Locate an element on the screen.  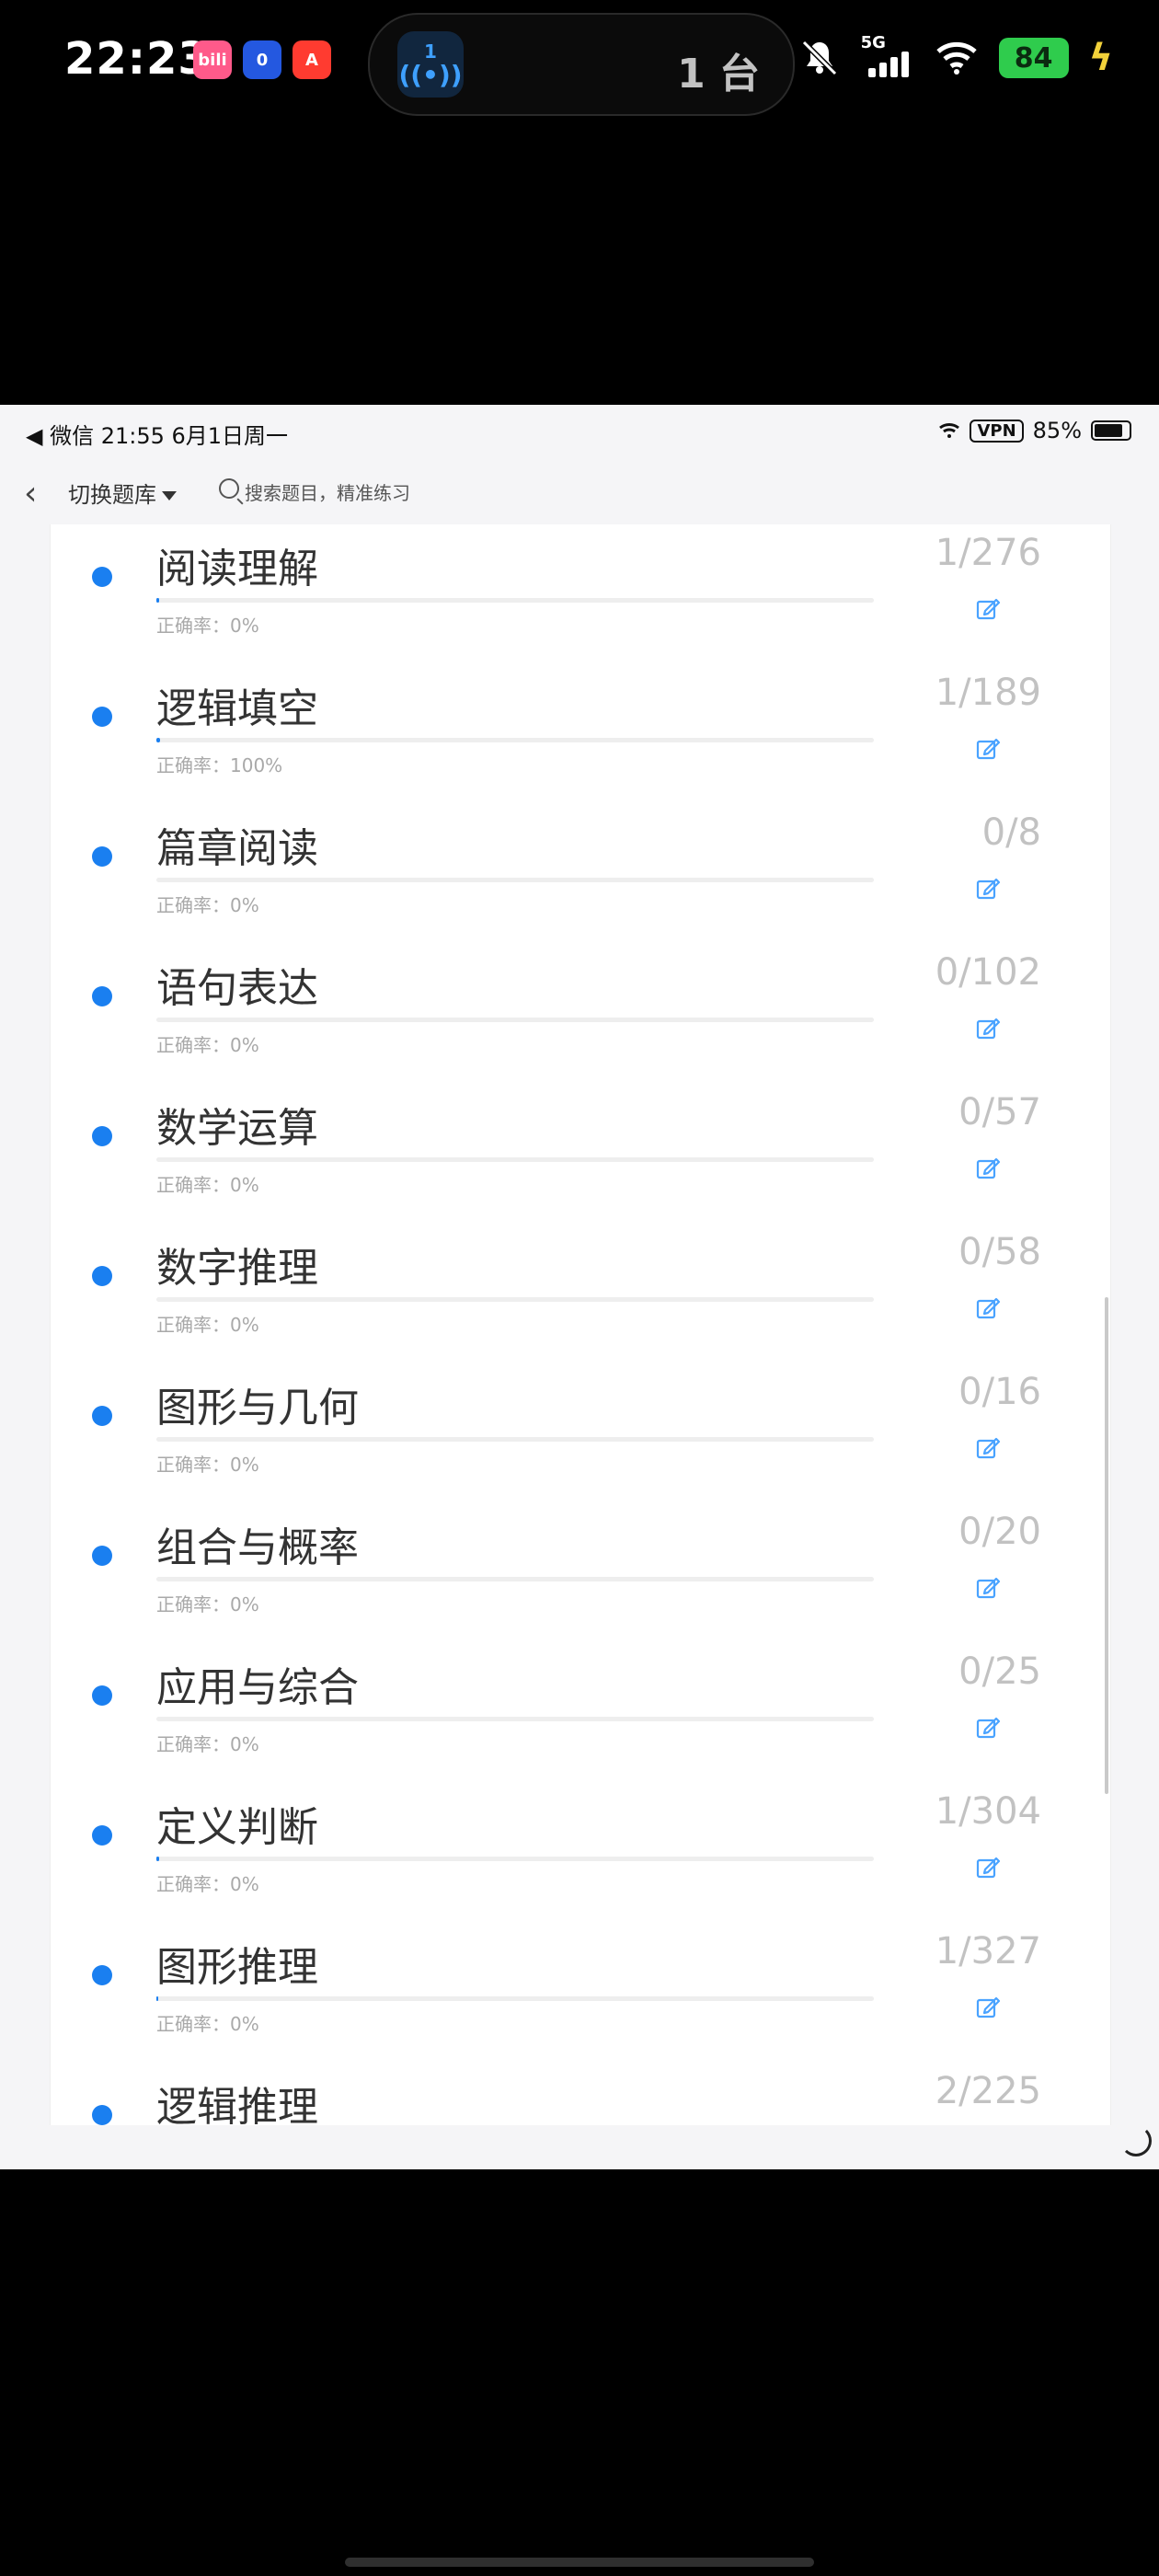
red-app-icon: A is located at coordinates (312, 59).